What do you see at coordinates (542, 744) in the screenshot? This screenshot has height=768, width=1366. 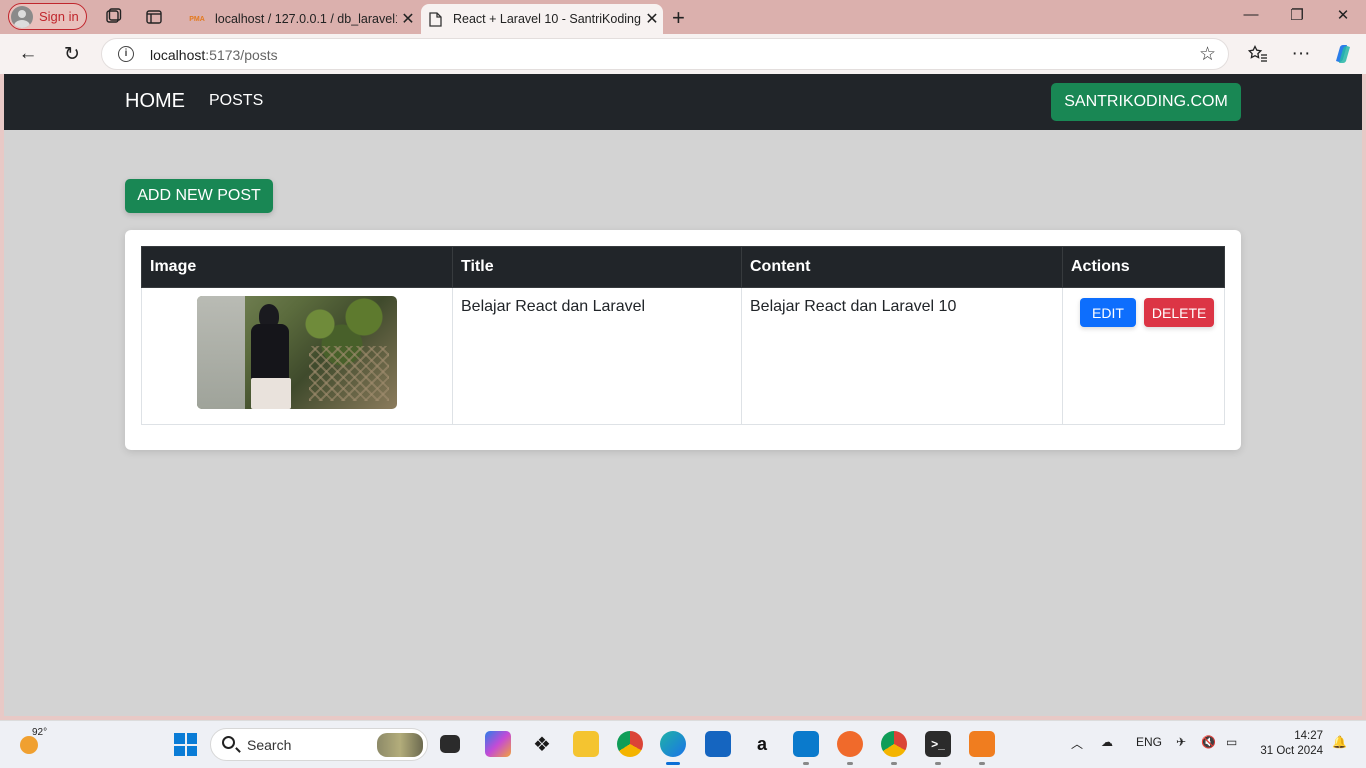 I see `dropbox-icon: ❖` at bounding box center [542, 744].